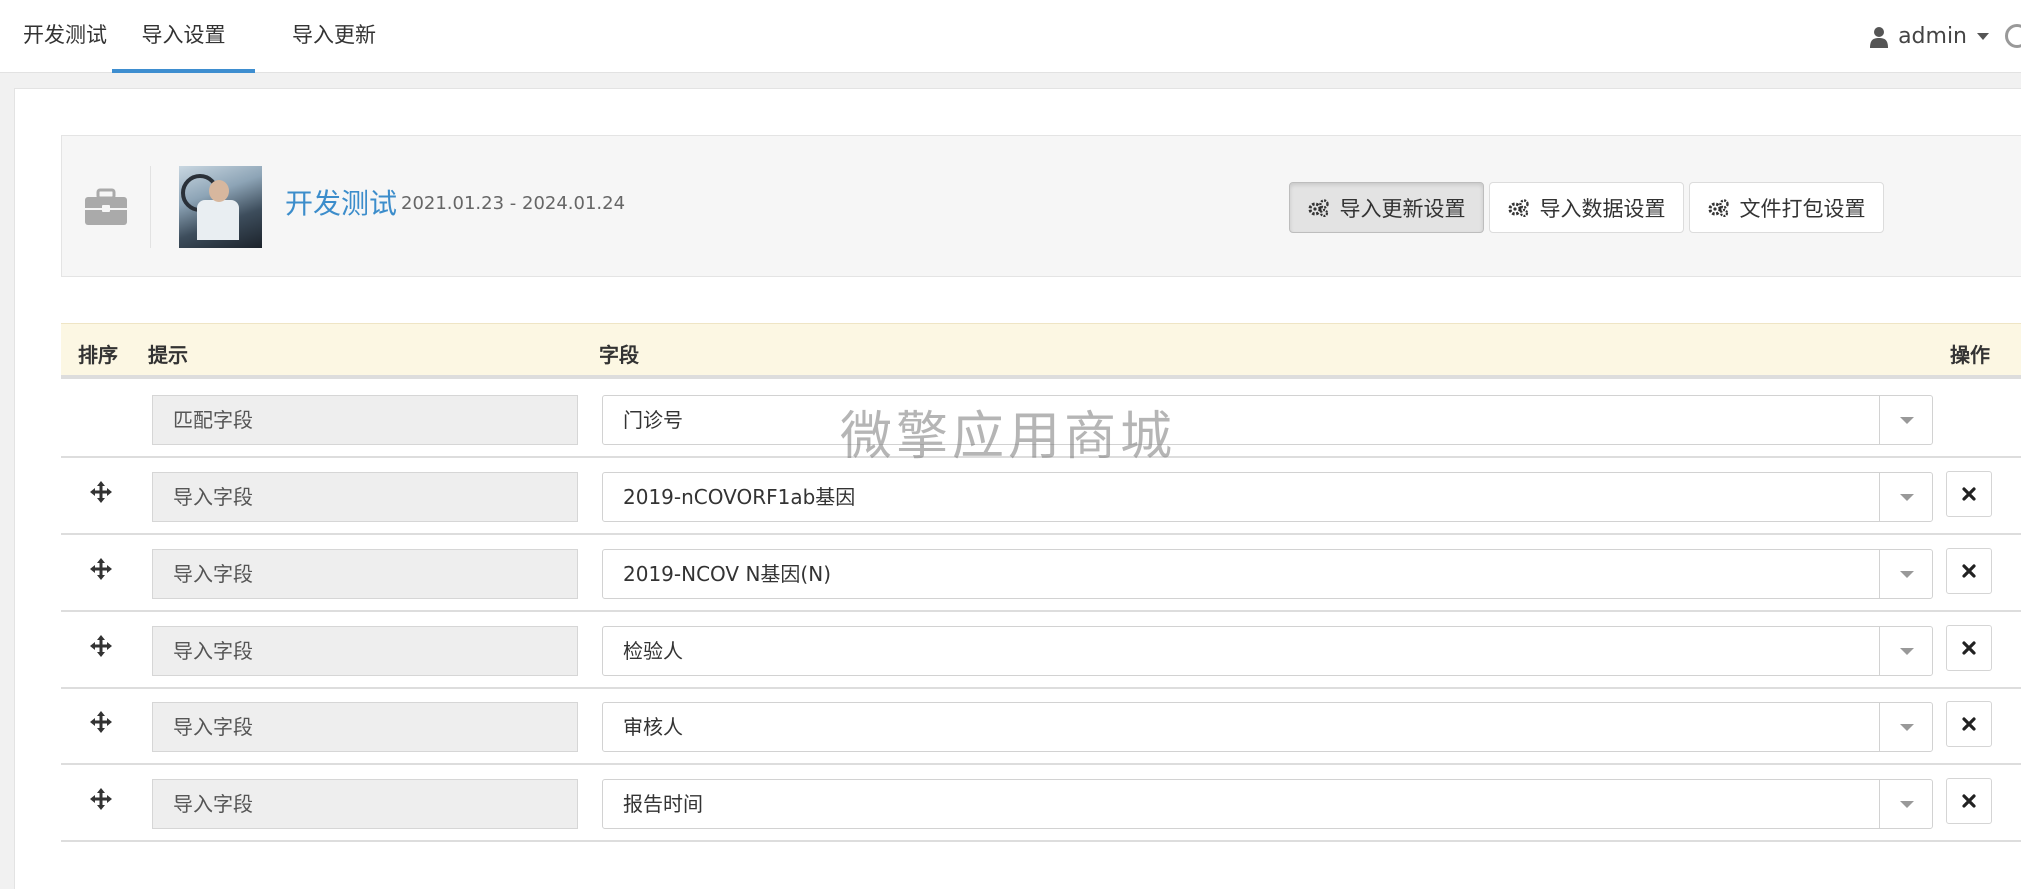 This screenshot has height=889, width=2021. I want to click on field-select: 2019-nCOVORF1ab基因, so click(1267, 497).